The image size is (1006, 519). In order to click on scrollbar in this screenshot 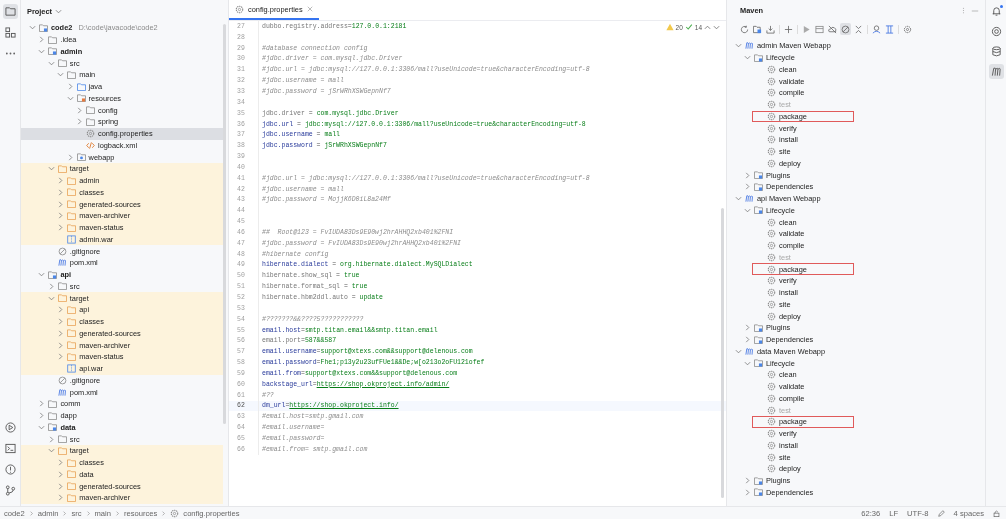, I will do `click(722, 353)`.